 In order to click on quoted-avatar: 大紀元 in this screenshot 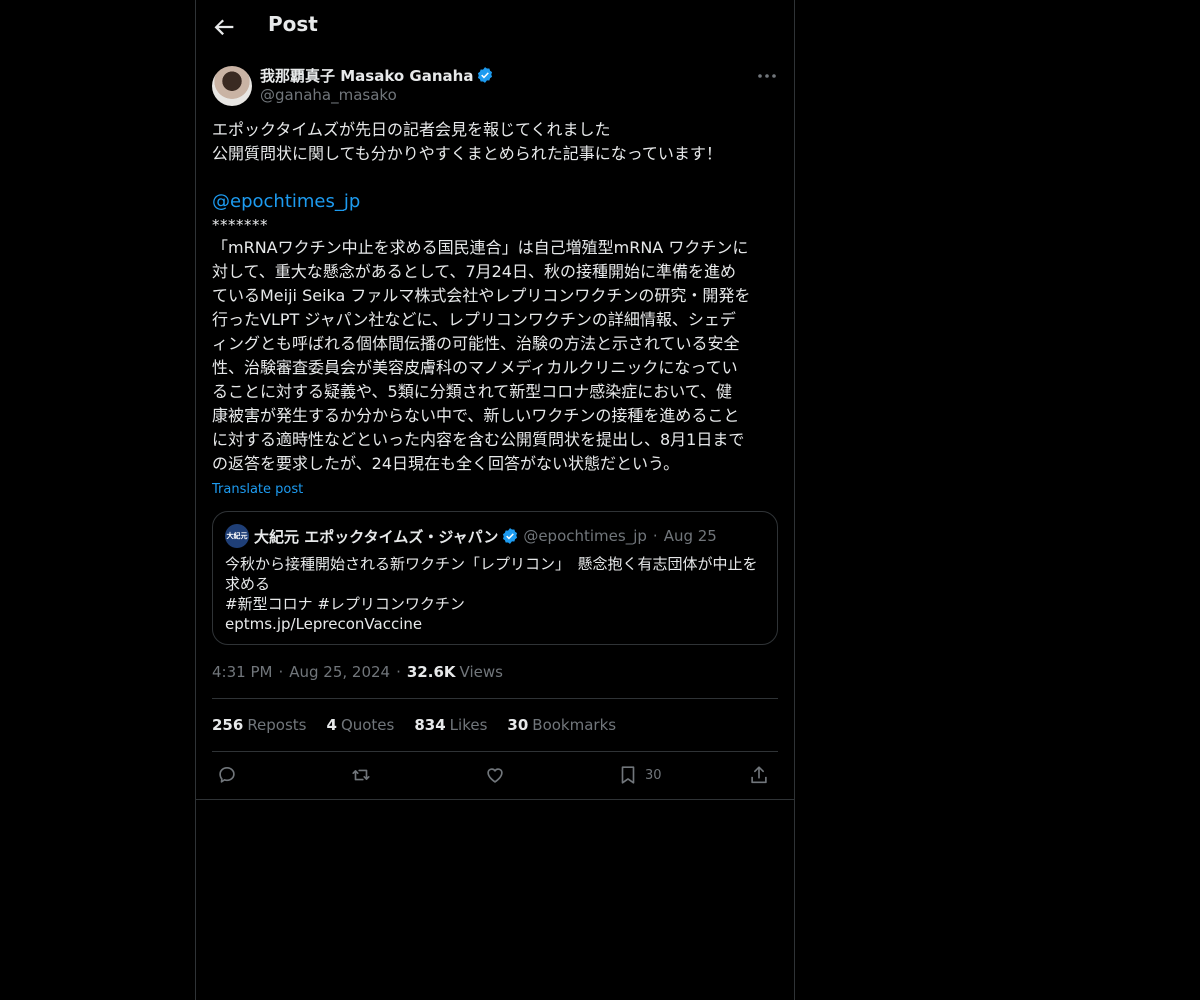, I will do `click(237, 536)`.